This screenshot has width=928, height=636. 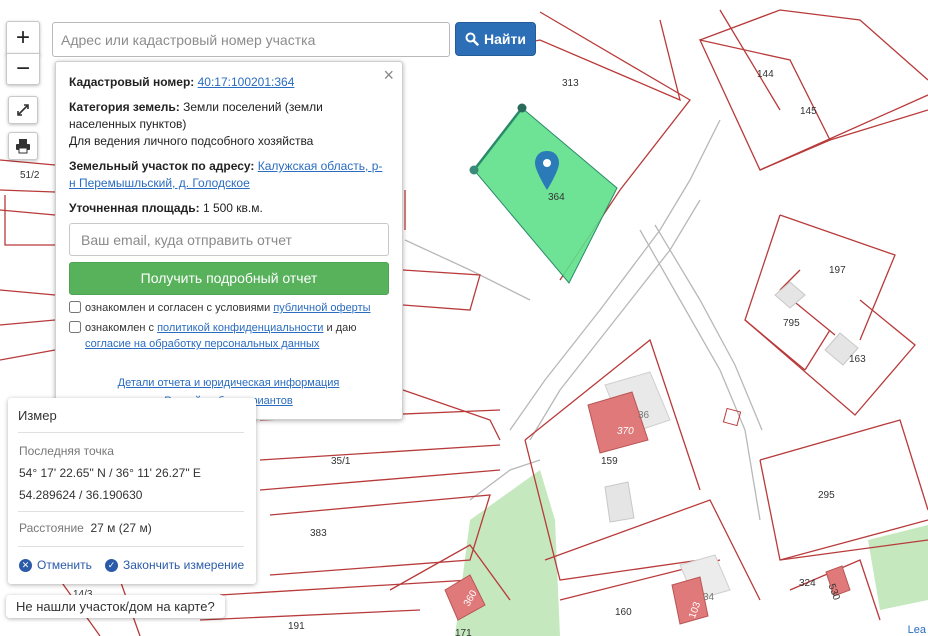 I want to click on email-field, so click(x=229, y=239).